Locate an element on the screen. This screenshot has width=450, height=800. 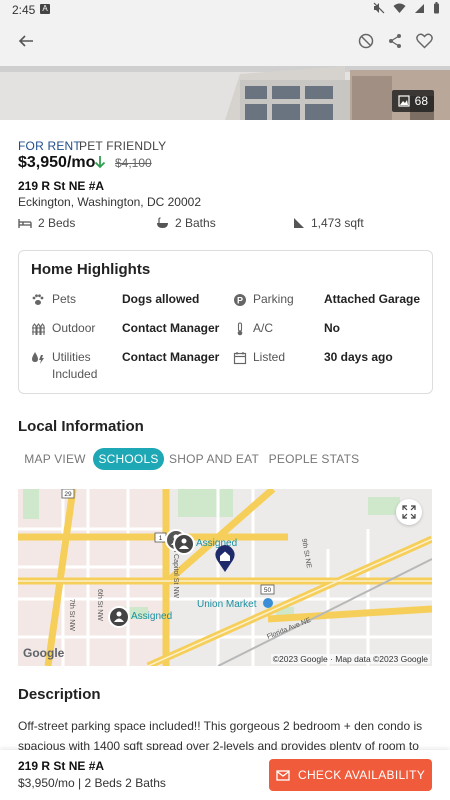
description-title: Description is located at coordinates (59, 694).